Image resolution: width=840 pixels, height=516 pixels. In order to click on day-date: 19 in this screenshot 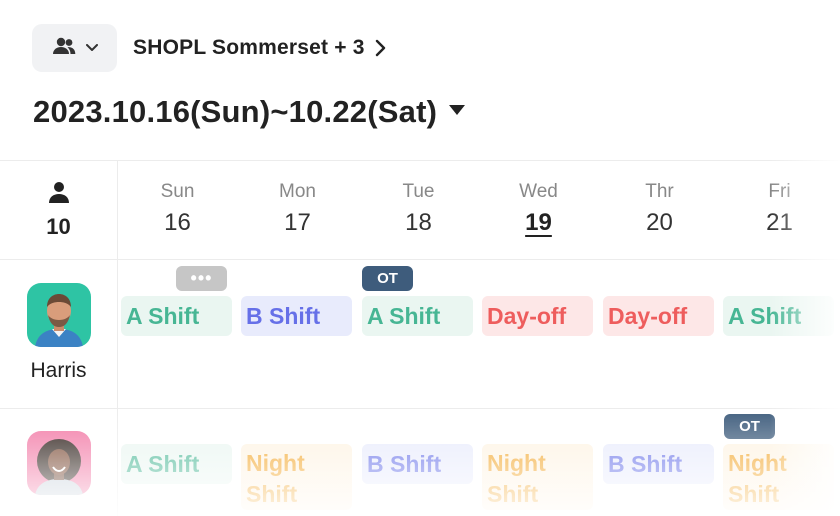, I will do `click(538, 222)`.